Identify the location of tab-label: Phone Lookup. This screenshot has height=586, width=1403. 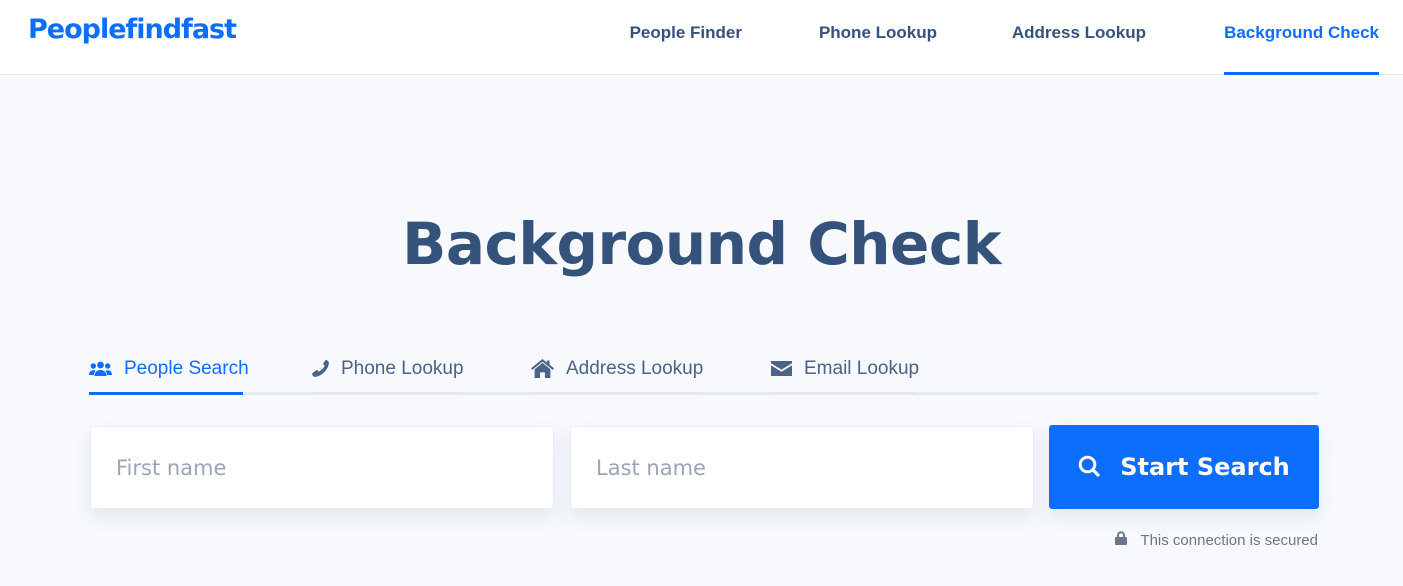
(402, 368).